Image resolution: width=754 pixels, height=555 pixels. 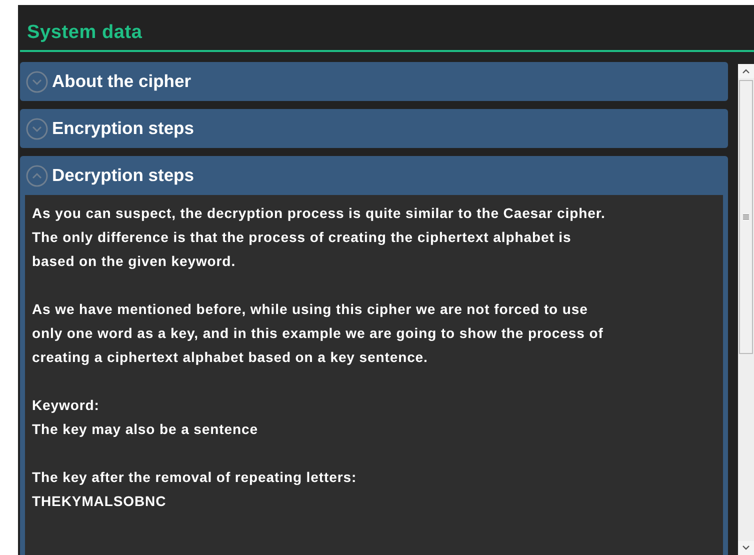 I want to click on paragraph: As we have mentioned before, while using this cipher we are not forced to use only one word as a key, and in this example we are going to show the process of creating a ciphertext alphabet based on a key sentence., so click(x=318, y=333).